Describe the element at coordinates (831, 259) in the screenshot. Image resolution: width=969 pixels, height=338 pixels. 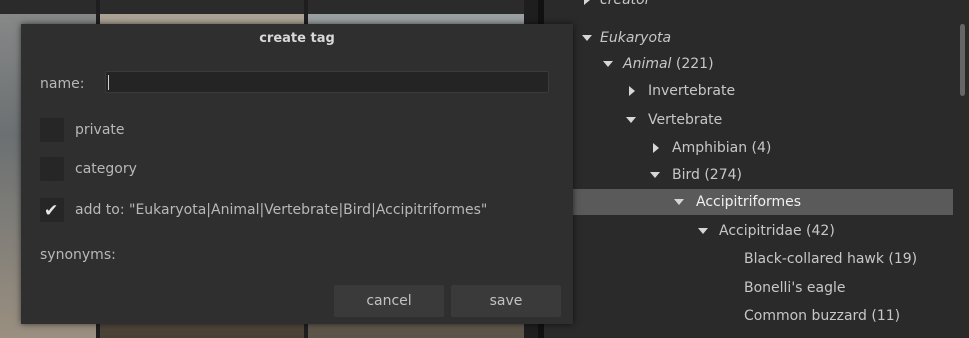
I see `tree-row-label: Black-collared hawk (19)` at that location.